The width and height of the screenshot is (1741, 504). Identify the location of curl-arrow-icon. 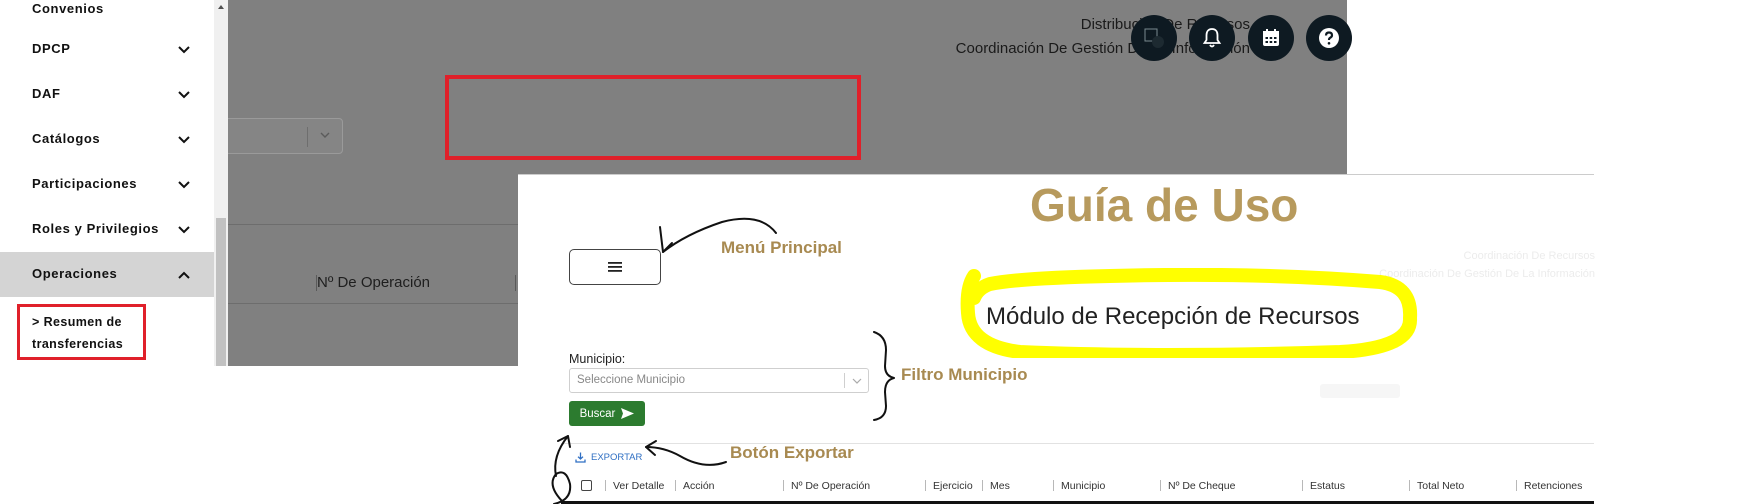
(561, 487).